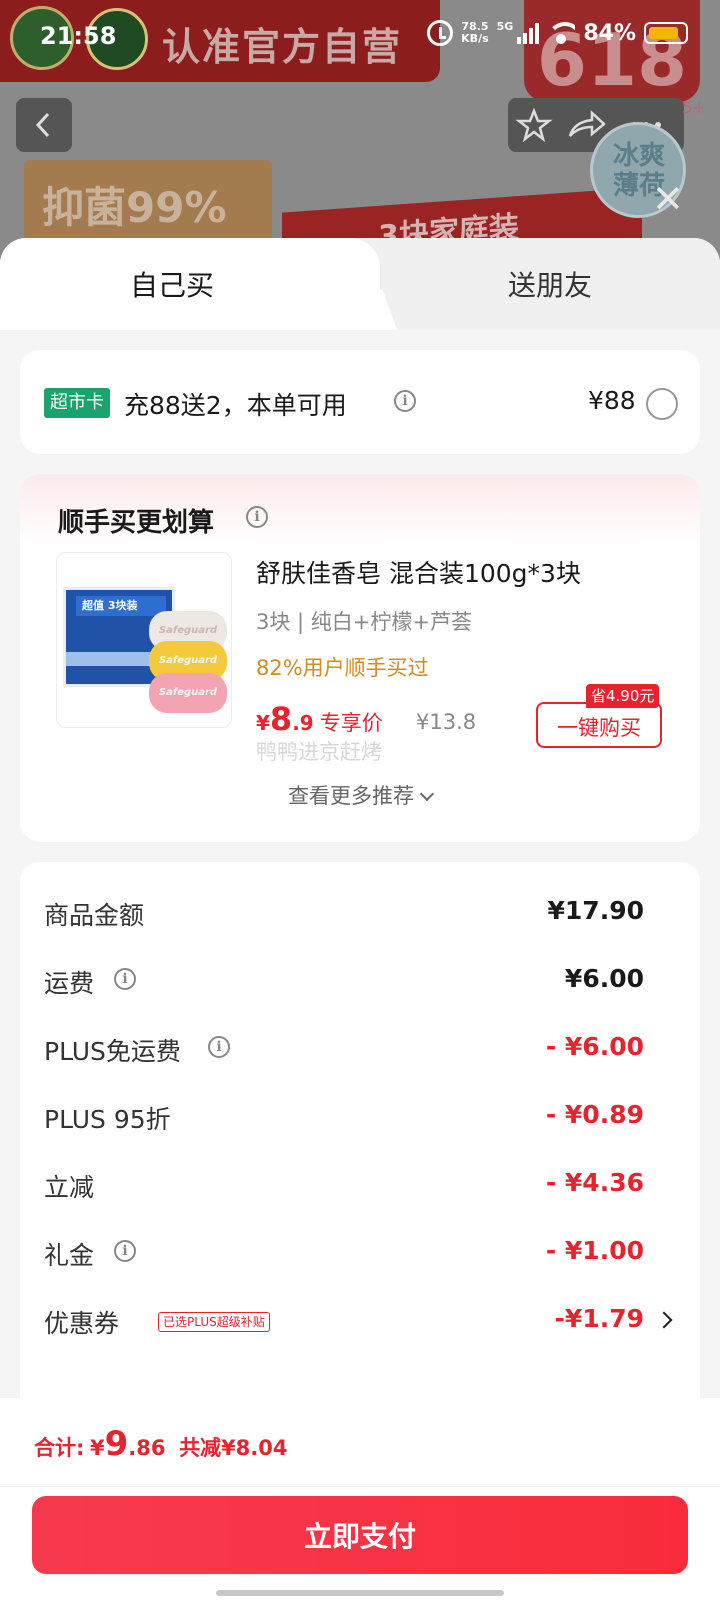 This screenshot has height=1600, width=720. What do you see at coordinates (364, 622) in the screenshot?
I see `product-spec: 3块 | 纯白+柠檬+芦荟` at bounding box center [364, 622].